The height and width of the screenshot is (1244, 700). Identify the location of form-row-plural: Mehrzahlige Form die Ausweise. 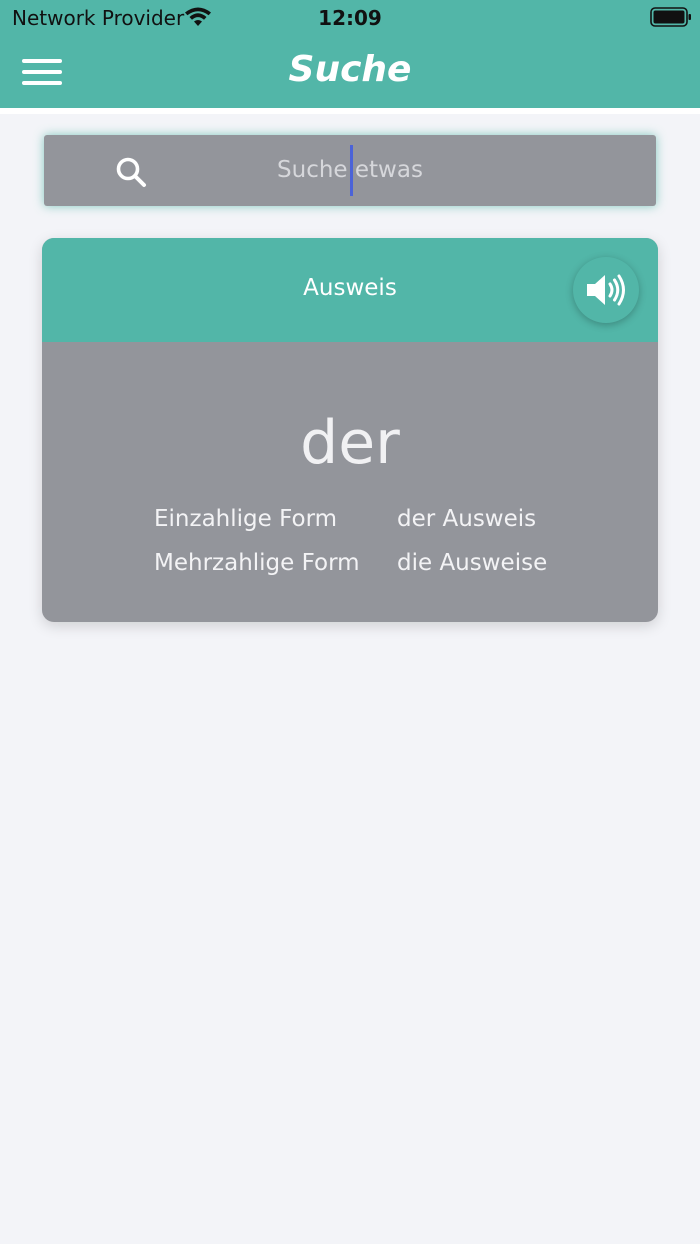
(350, 563).